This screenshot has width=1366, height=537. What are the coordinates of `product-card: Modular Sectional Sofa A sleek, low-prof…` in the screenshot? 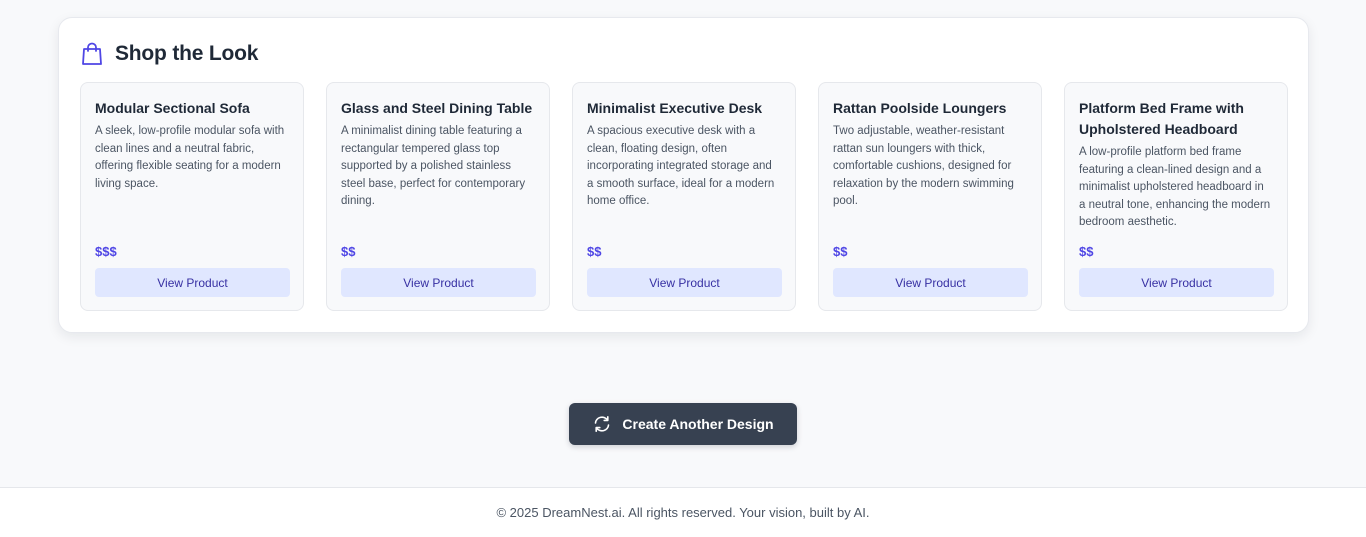 It's located at (192, 196).